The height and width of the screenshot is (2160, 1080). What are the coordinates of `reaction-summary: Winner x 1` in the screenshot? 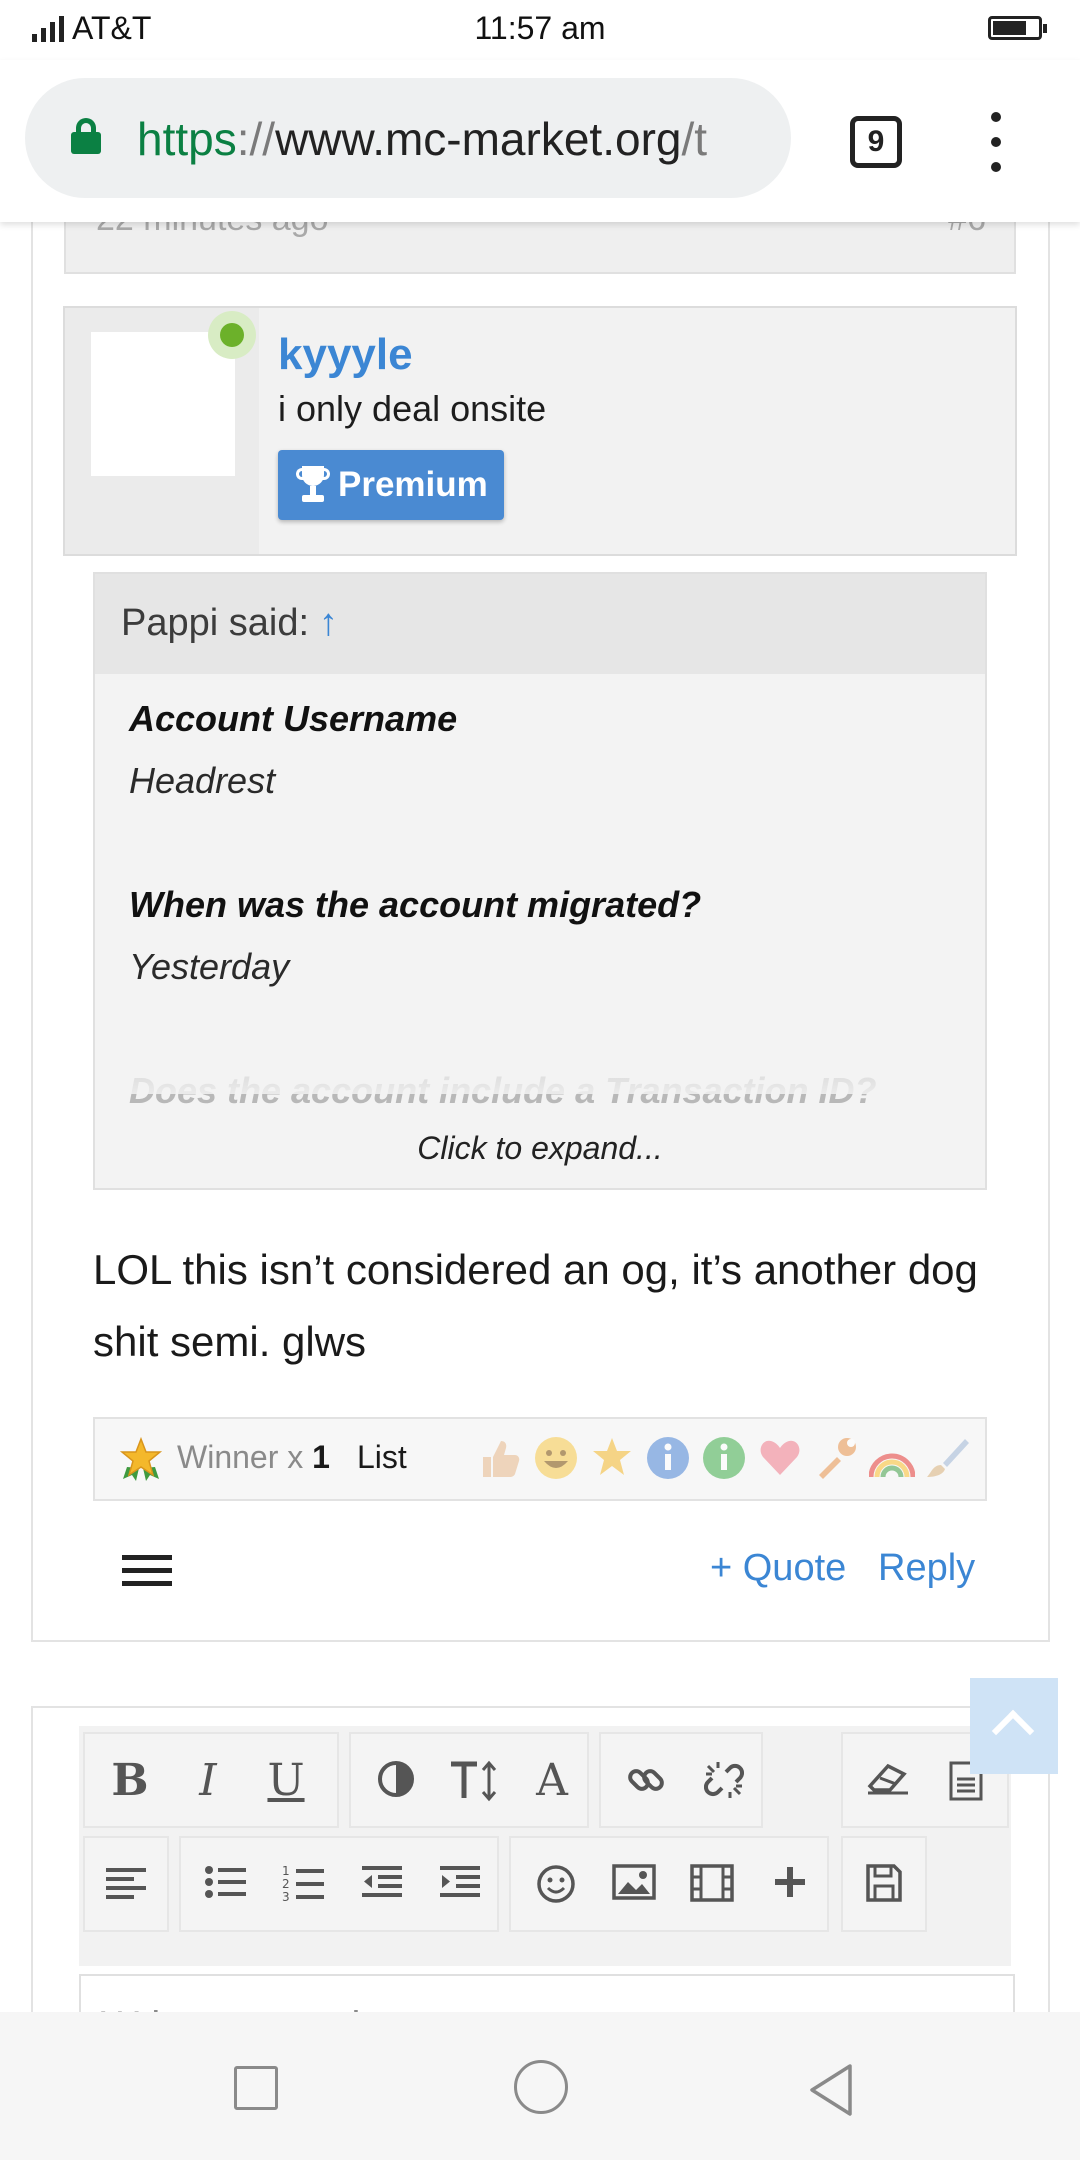 It's located at (253, 1457).